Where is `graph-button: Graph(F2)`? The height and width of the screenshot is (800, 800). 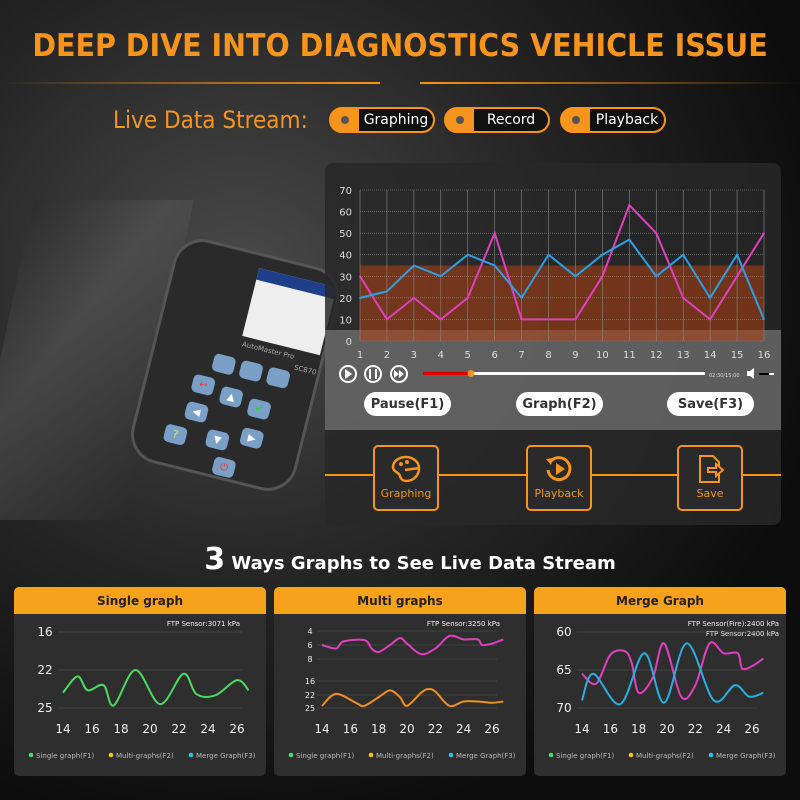 graph-button: Graph(F2) is located at coordinates (559, 404).